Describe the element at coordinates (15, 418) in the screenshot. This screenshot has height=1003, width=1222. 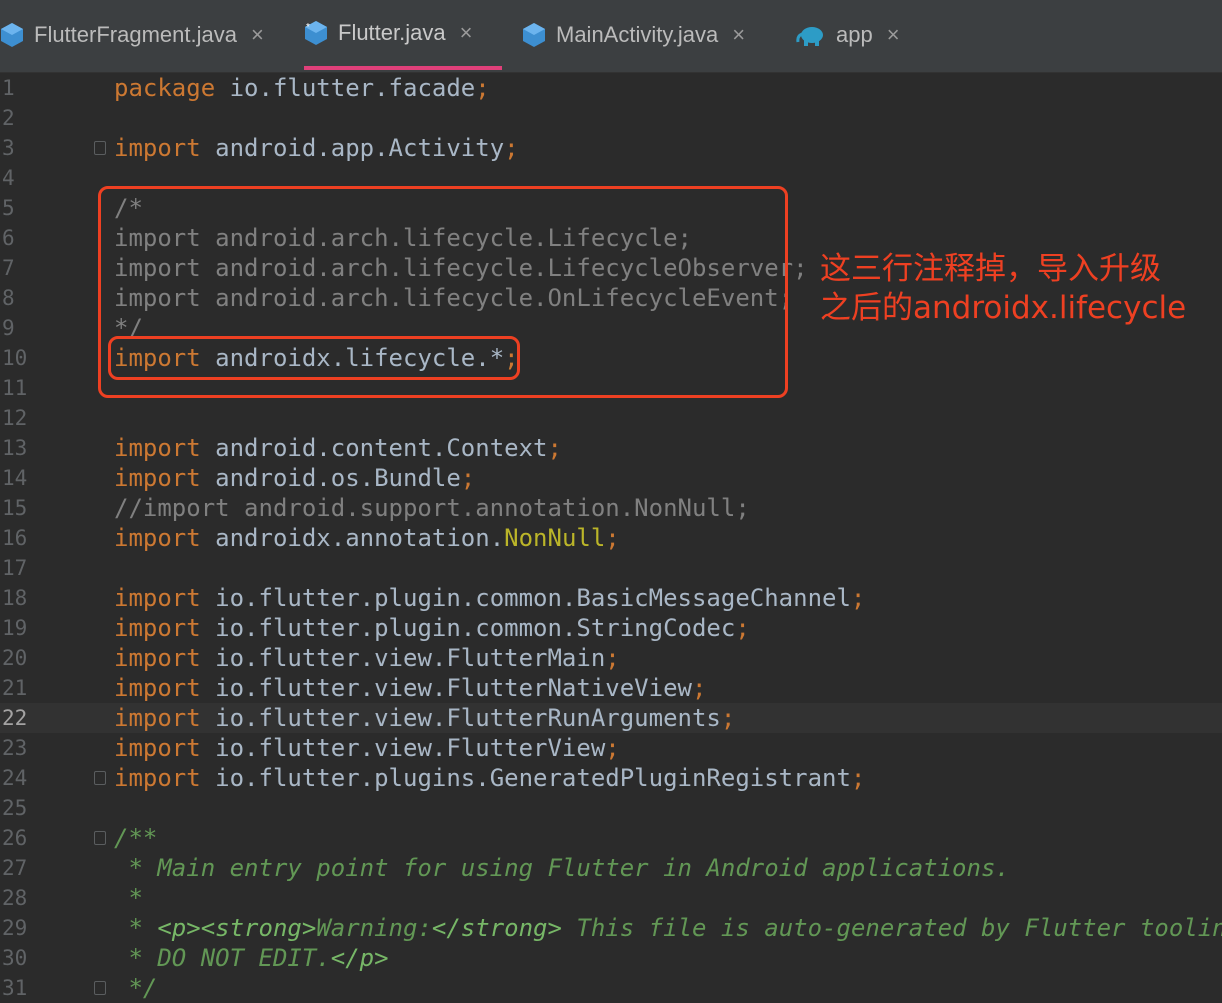
I see `line-number: 12` at that location.